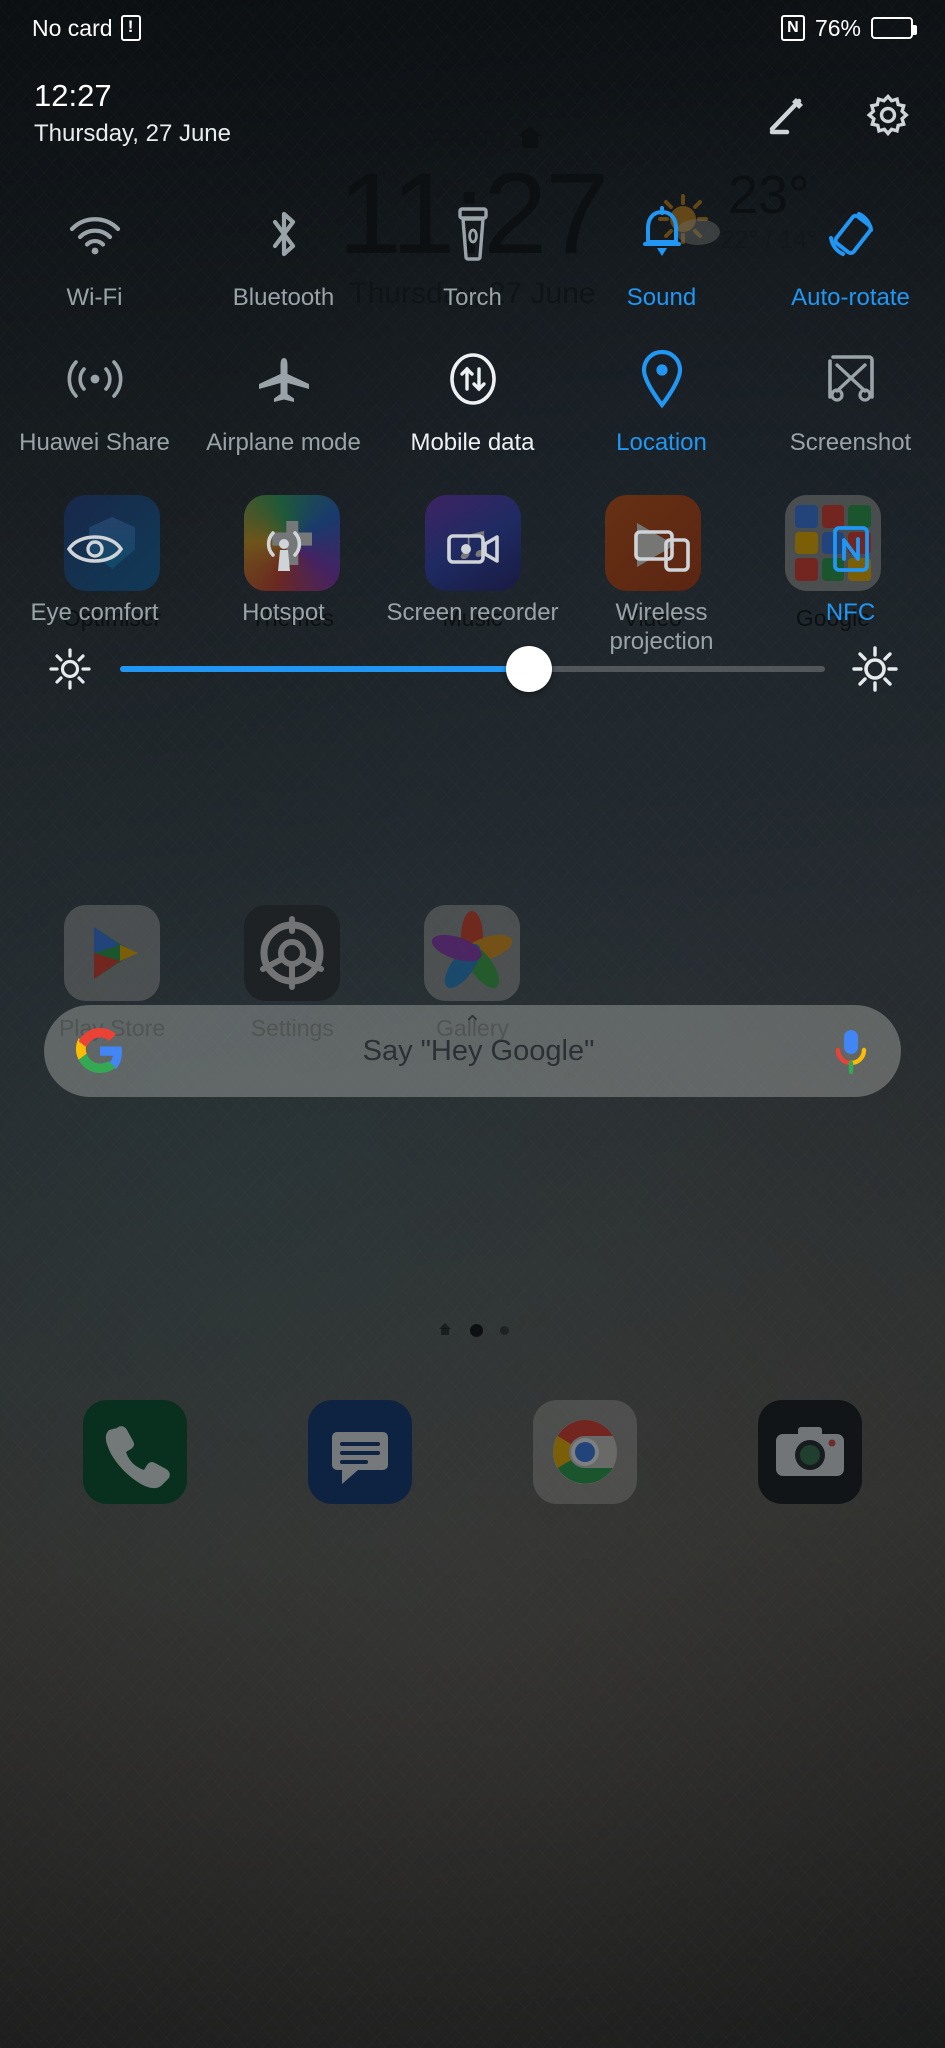 This screenshot has width=945, height=2048. What do you see at coordinates (472, 28) in the screenshot?
I see `status-bar: No card N 76%` at bounding box center [472, 28].